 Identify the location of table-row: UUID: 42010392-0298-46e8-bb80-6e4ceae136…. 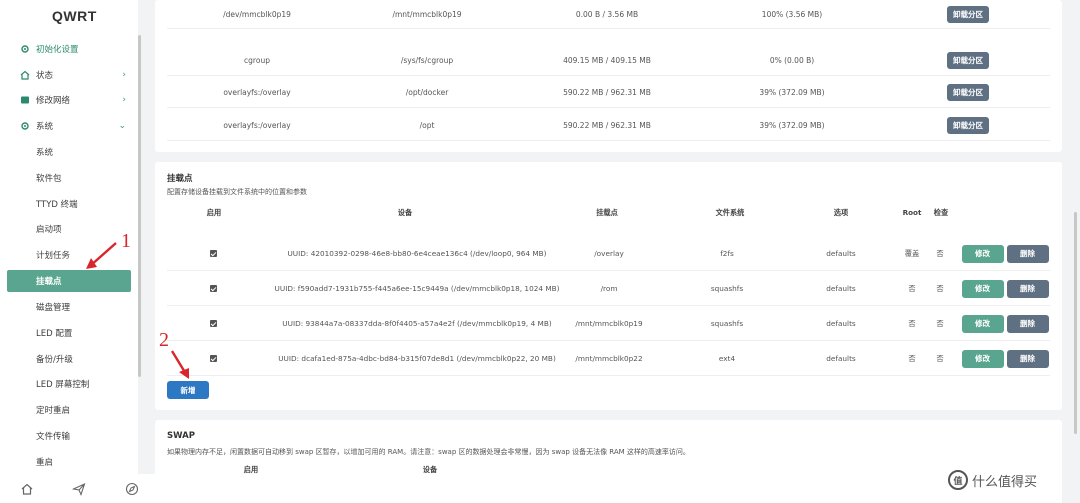
(608, 253).